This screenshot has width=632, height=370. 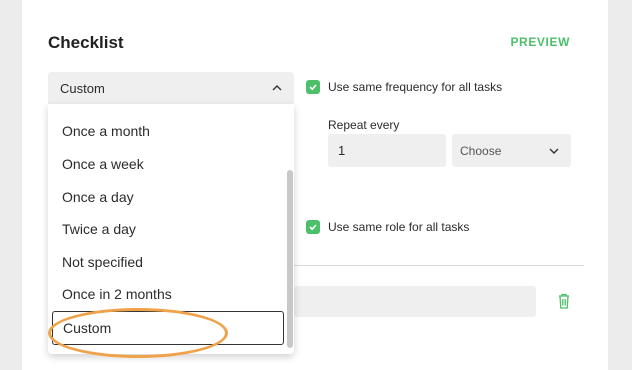 What do you see at coordinates (167, 196) in the screenshot?
I see `option-once-a-day: Once a day` at bounding box center [167, 196].